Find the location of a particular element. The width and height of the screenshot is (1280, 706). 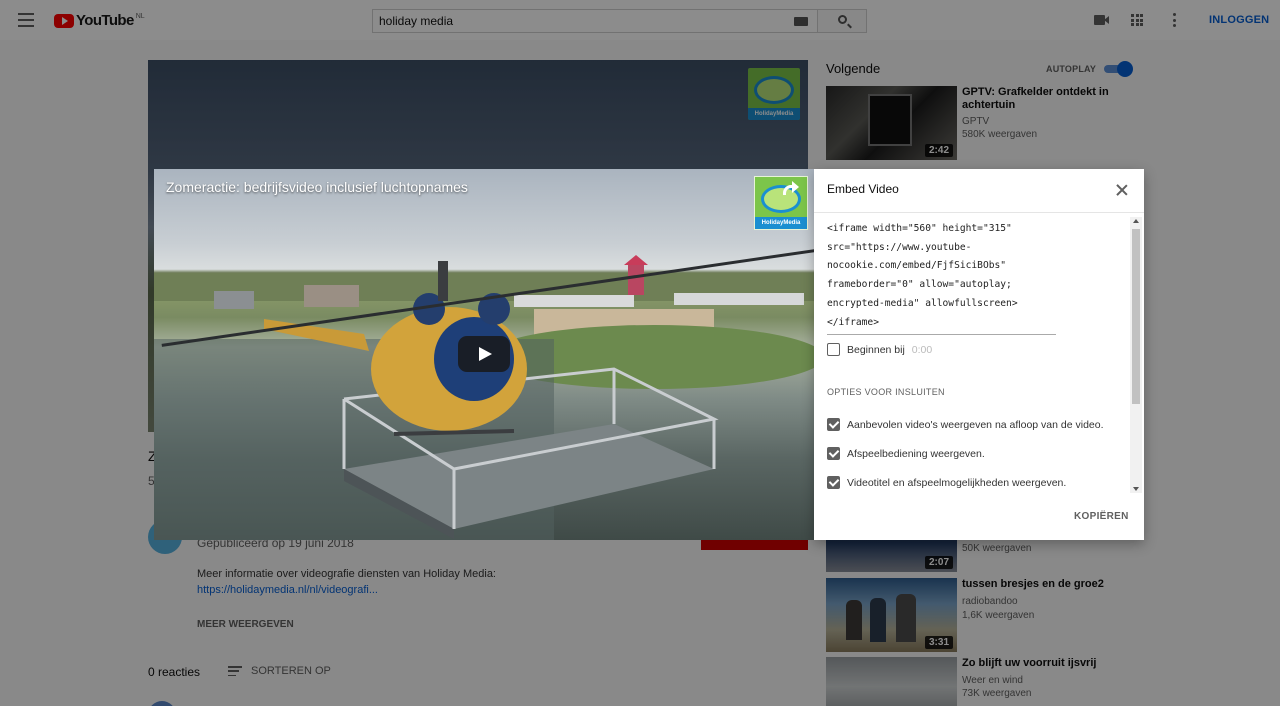

video-title-checkbox is located at coordinates (833, 482).